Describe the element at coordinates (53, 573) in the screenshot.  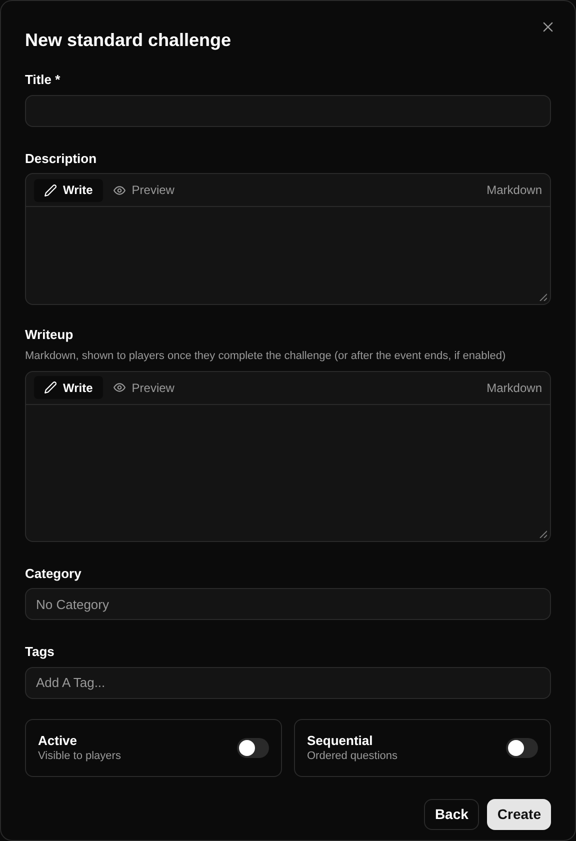
I see `field-label: Category` at that location.